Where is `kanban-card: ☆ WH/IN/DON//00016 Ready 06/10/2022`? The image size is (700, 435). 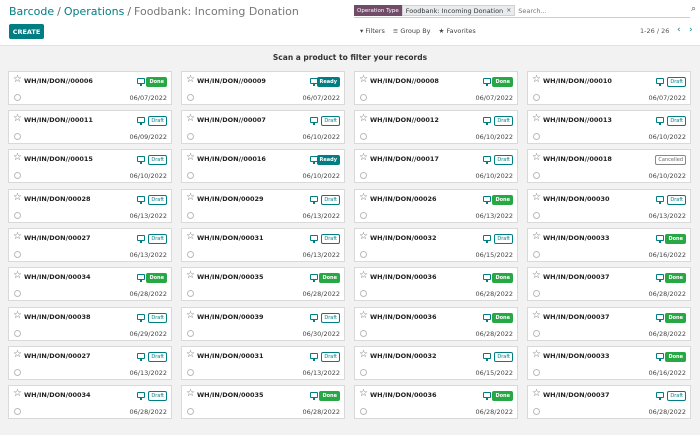
kanban-card: ☆ WH/IN/DON//00016 Ready 06/10/2022 is located at coordinates (263, 166).